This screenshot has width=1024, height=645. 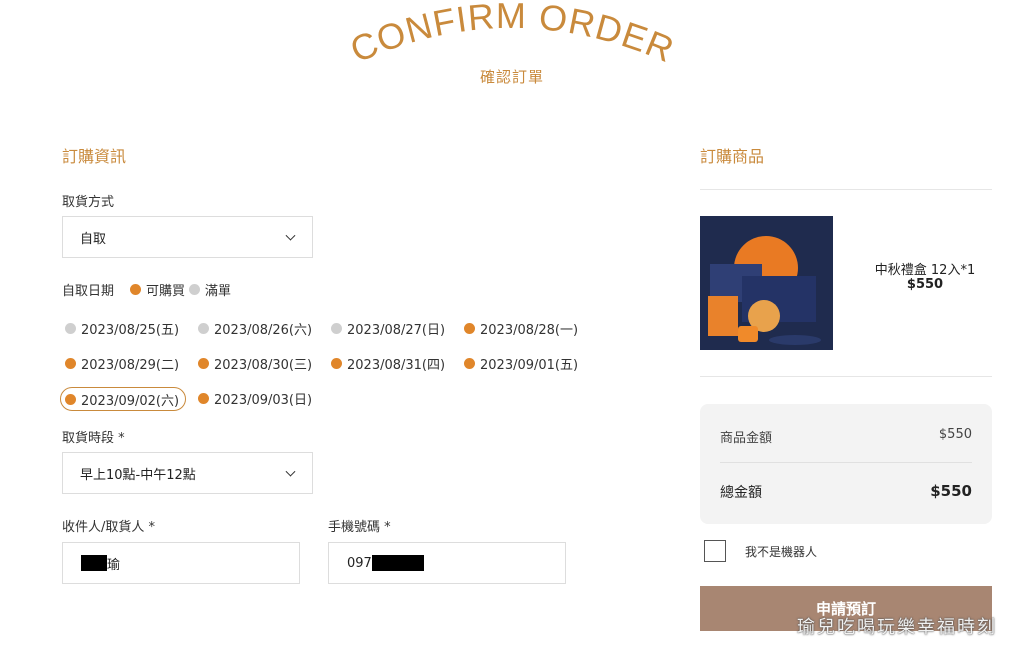 I want to click on date-option-label: 2023/09/03(日), so click(x=263, y=400).